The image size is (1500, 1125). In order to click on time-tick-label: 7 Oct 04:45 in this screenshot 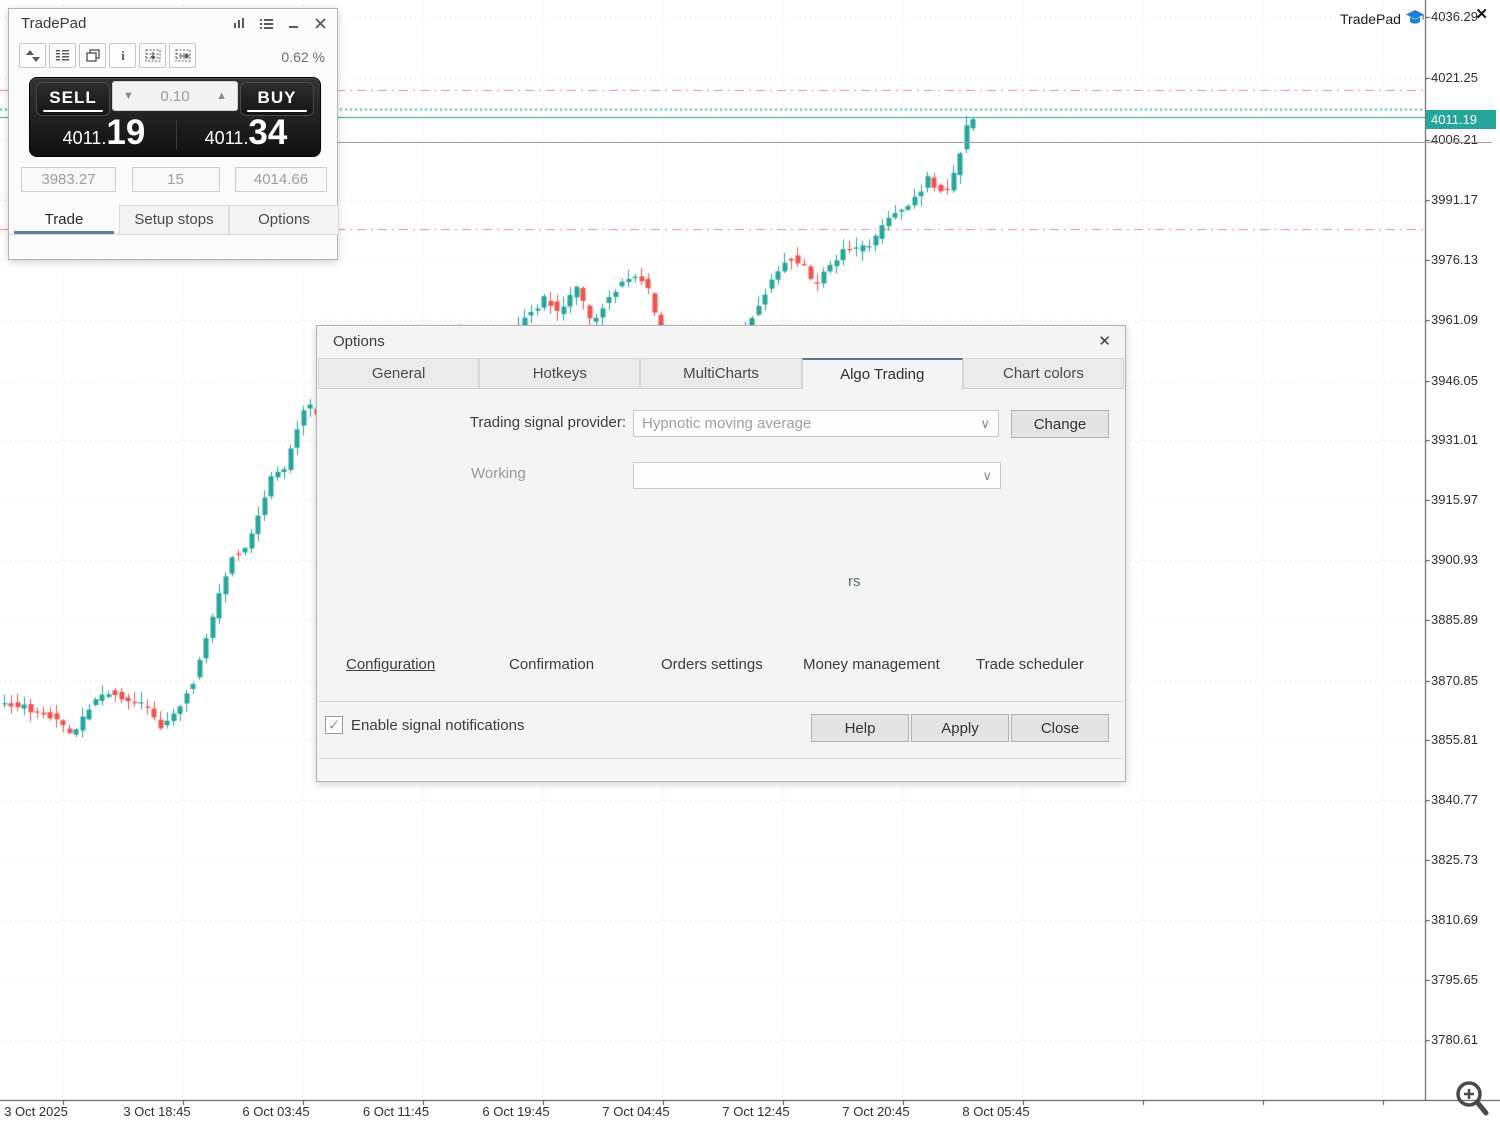, I will do `click(636, 1111)`.